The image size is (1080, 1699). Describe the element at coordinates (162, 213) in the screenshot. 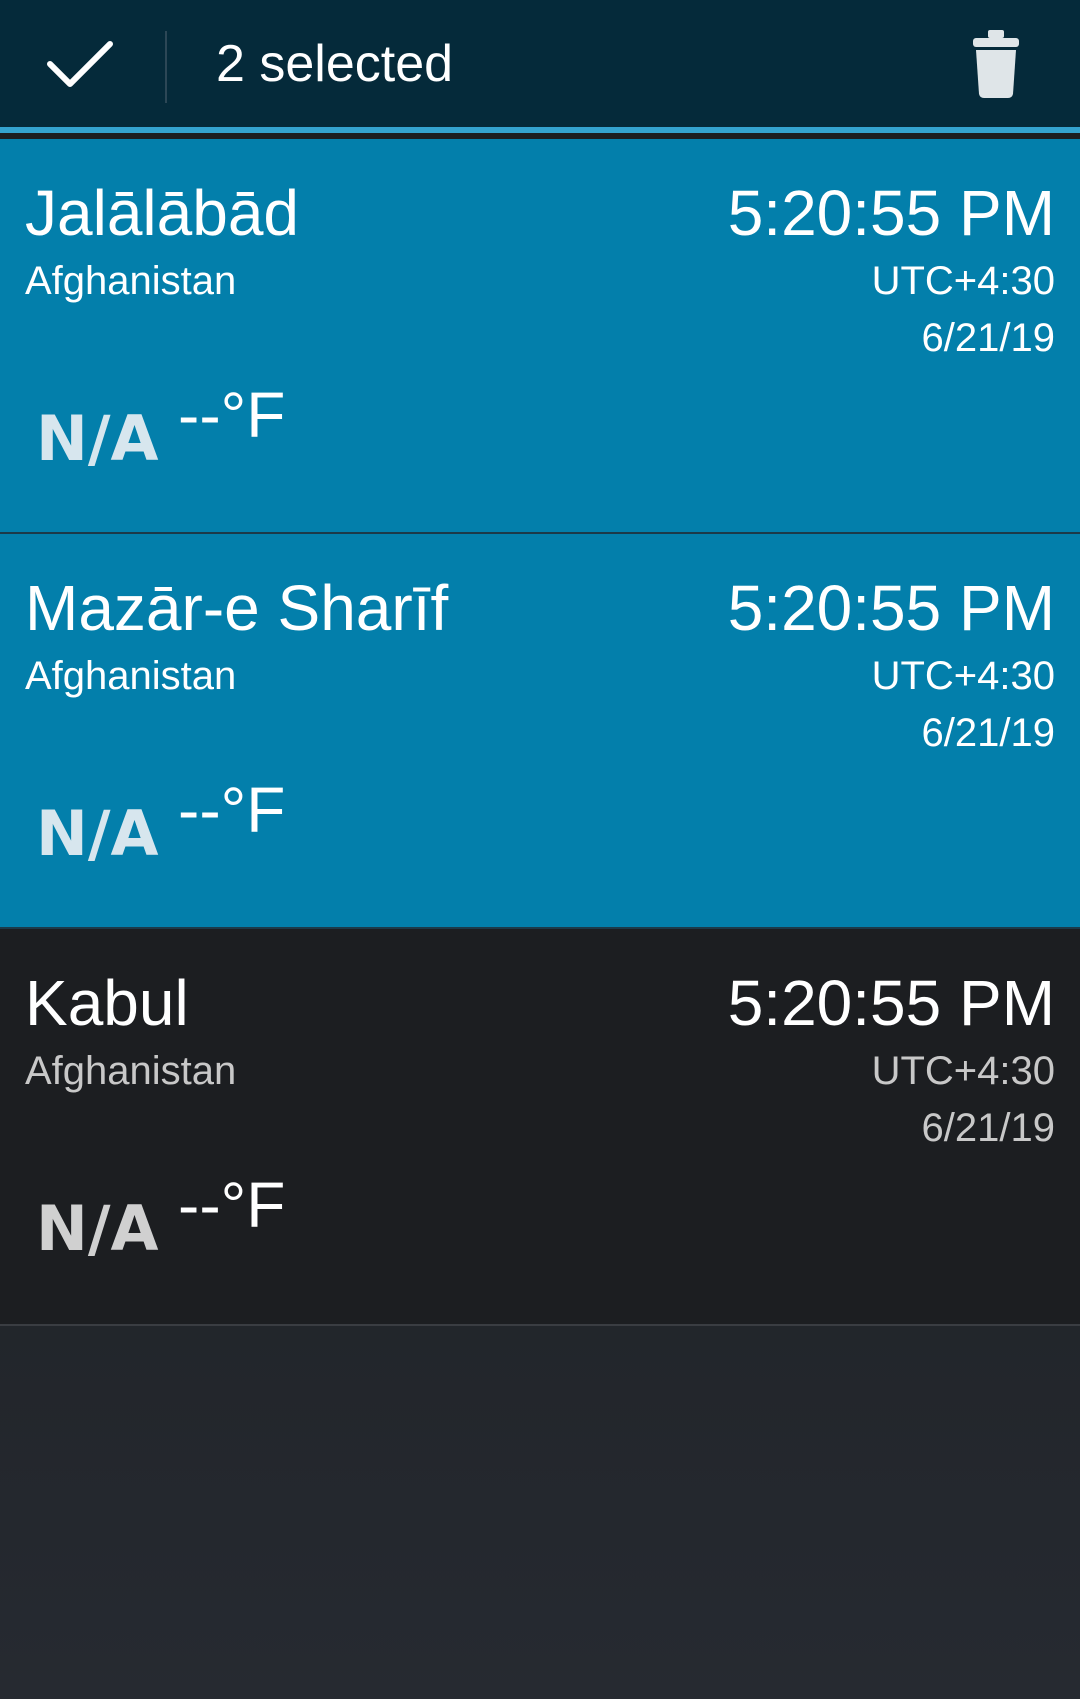

I see `city-name: Jalālābād` at that location.